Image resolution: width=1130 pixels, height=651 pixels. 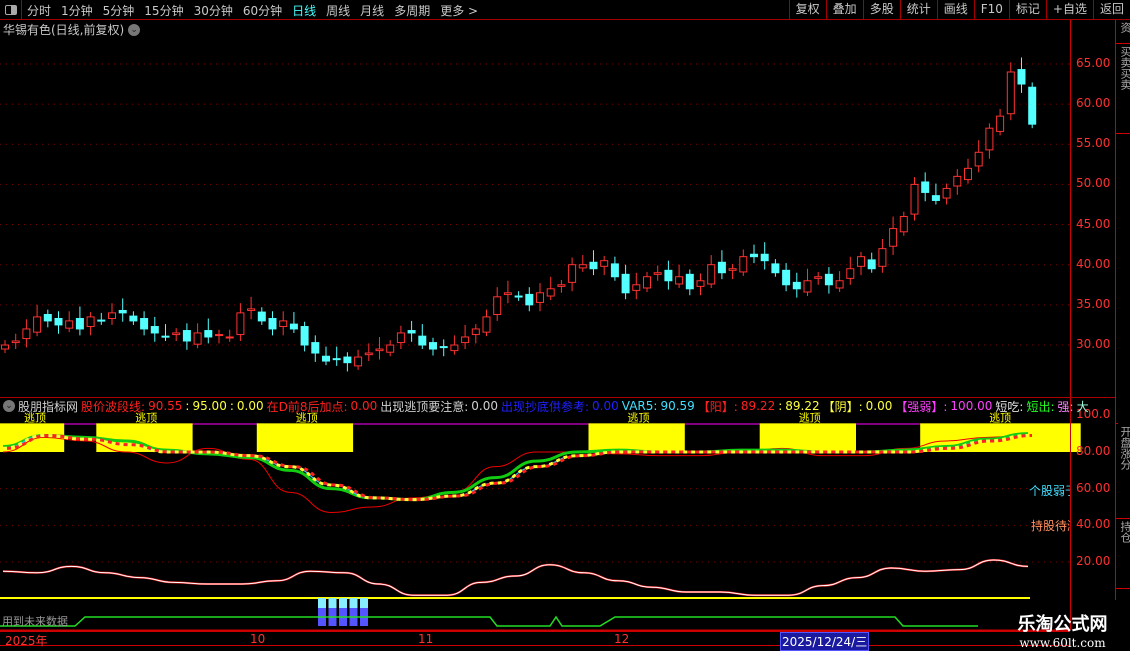 I want to click on price-tick: 35.00, so click(x=1093, y=303).